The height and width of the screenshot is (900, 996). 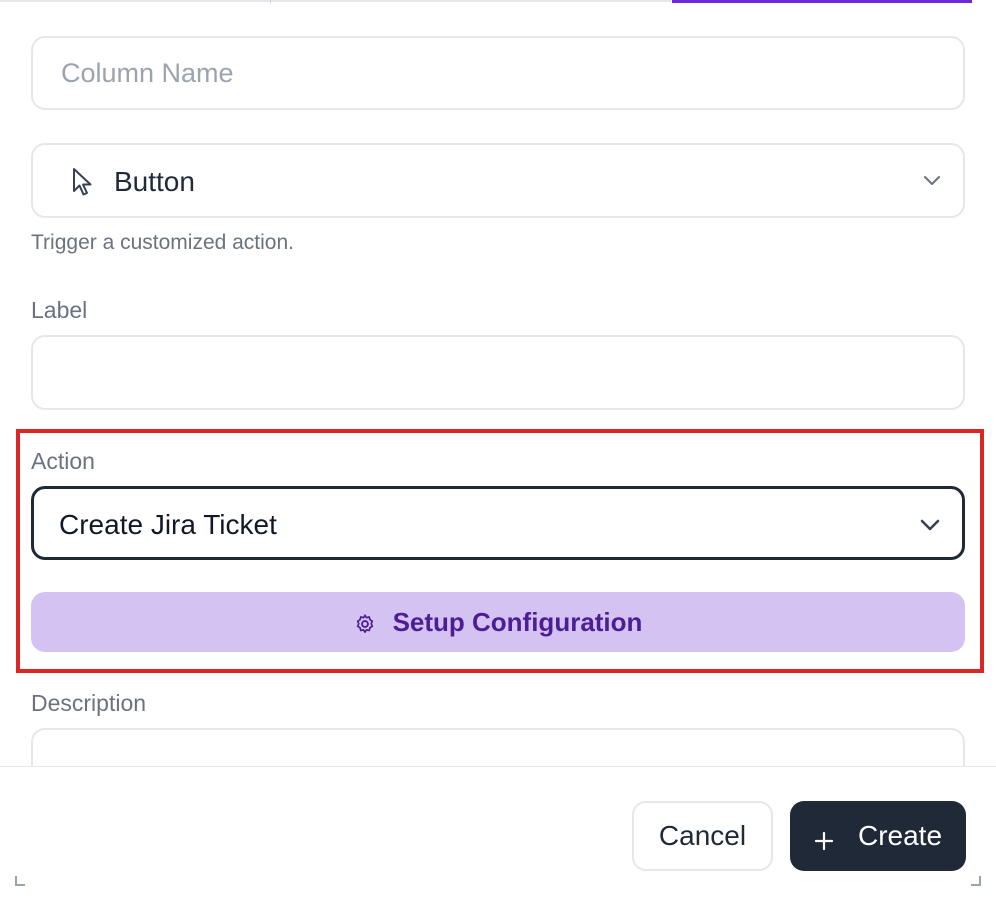 I want to click on column-type-select-row: Button, so click(x=498, y=180).